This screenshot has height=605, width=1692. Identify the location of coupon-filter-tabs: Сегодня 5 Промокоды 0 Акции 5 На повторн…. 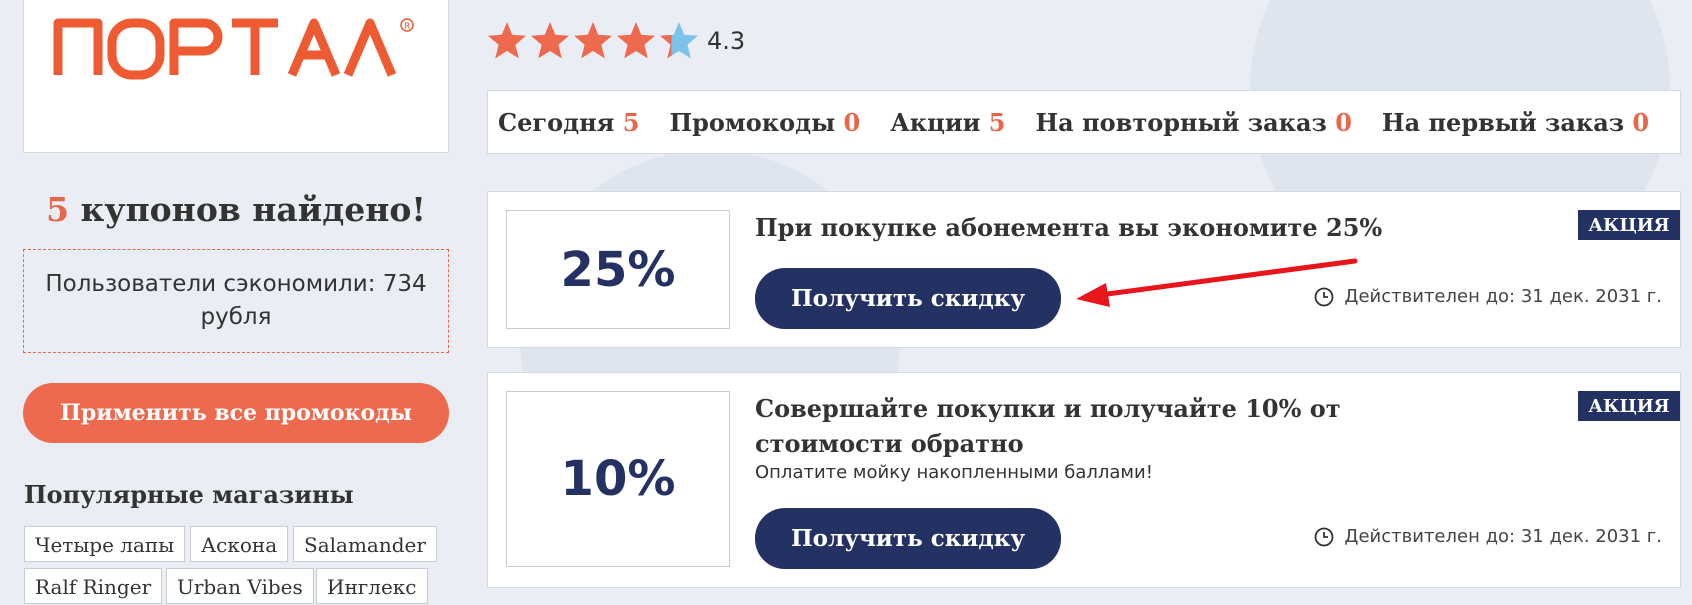
(1084, 122).